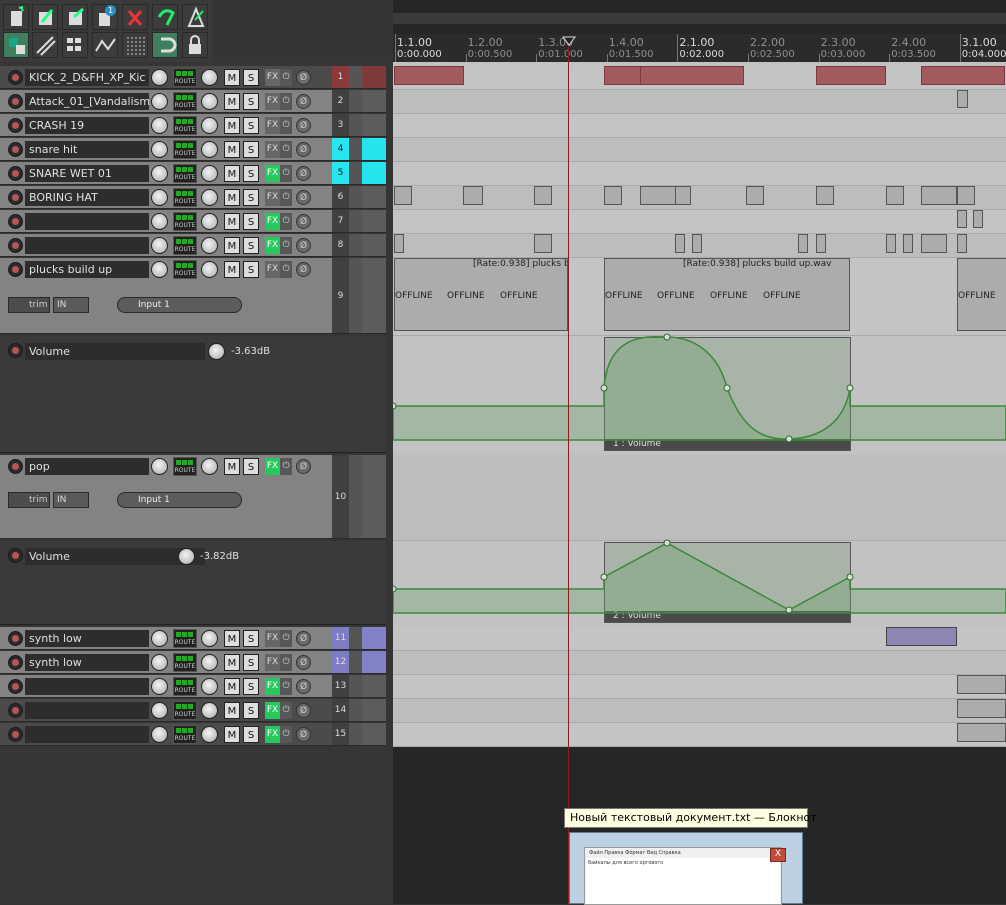 This screenshot has width=1006, height=905. What do you see at coordinates (87, 173) in the screenshot?
I see `track-name-5: SNARE WET 01` at bounding box center [87, 173].